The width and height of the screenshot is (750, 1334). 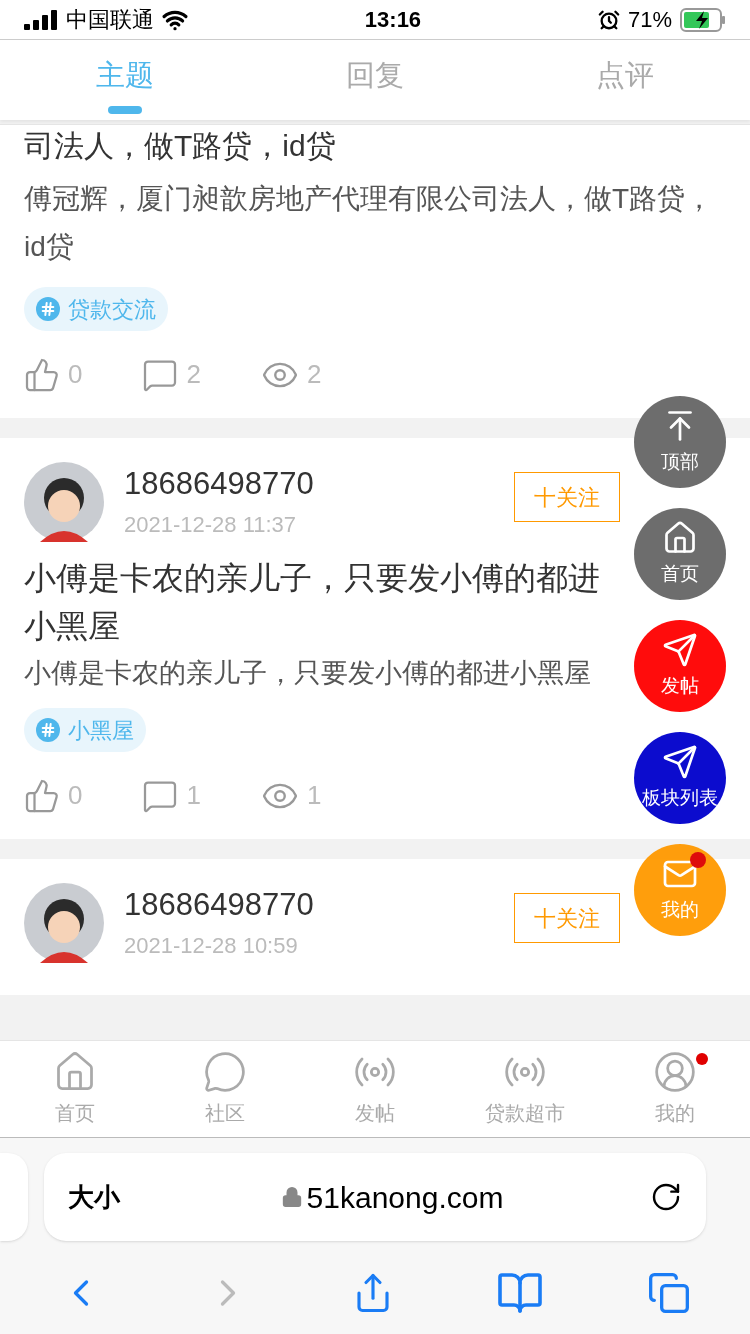 What do you see at coordinates (211, 524) in the screenshot?
I see `post-date: 2021-12-28 11:37` at bounding box center [211, 524].